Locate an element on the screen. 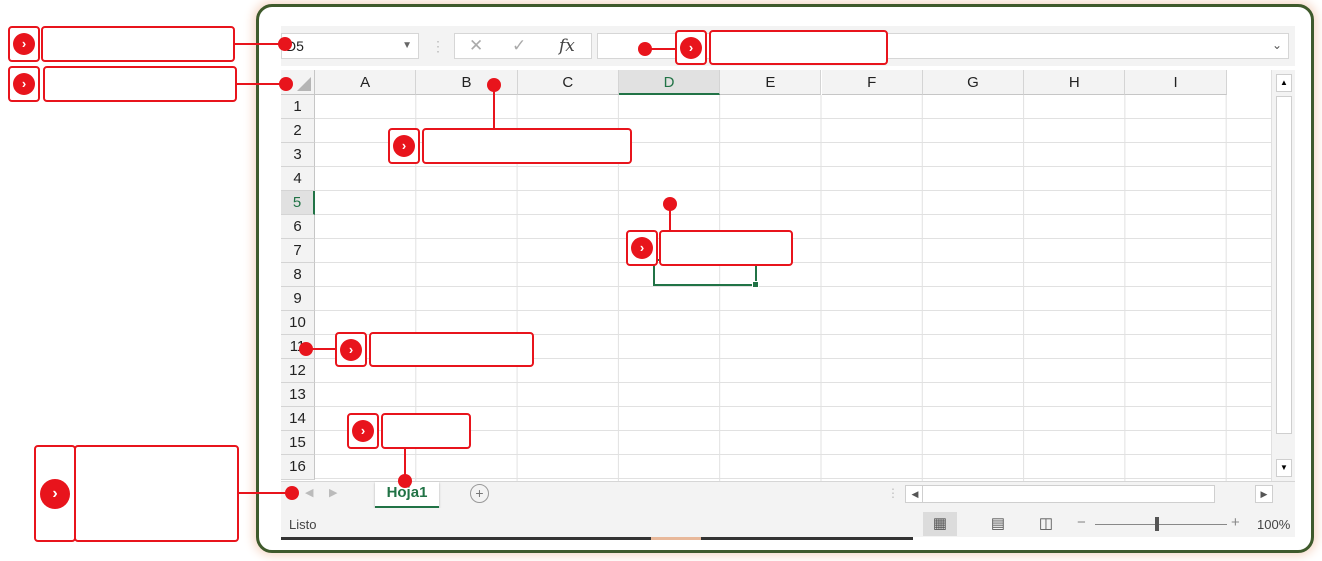 The image size is (1322, 561). prev-sheet-icon: ◀ is located at coordinates (309, 492).